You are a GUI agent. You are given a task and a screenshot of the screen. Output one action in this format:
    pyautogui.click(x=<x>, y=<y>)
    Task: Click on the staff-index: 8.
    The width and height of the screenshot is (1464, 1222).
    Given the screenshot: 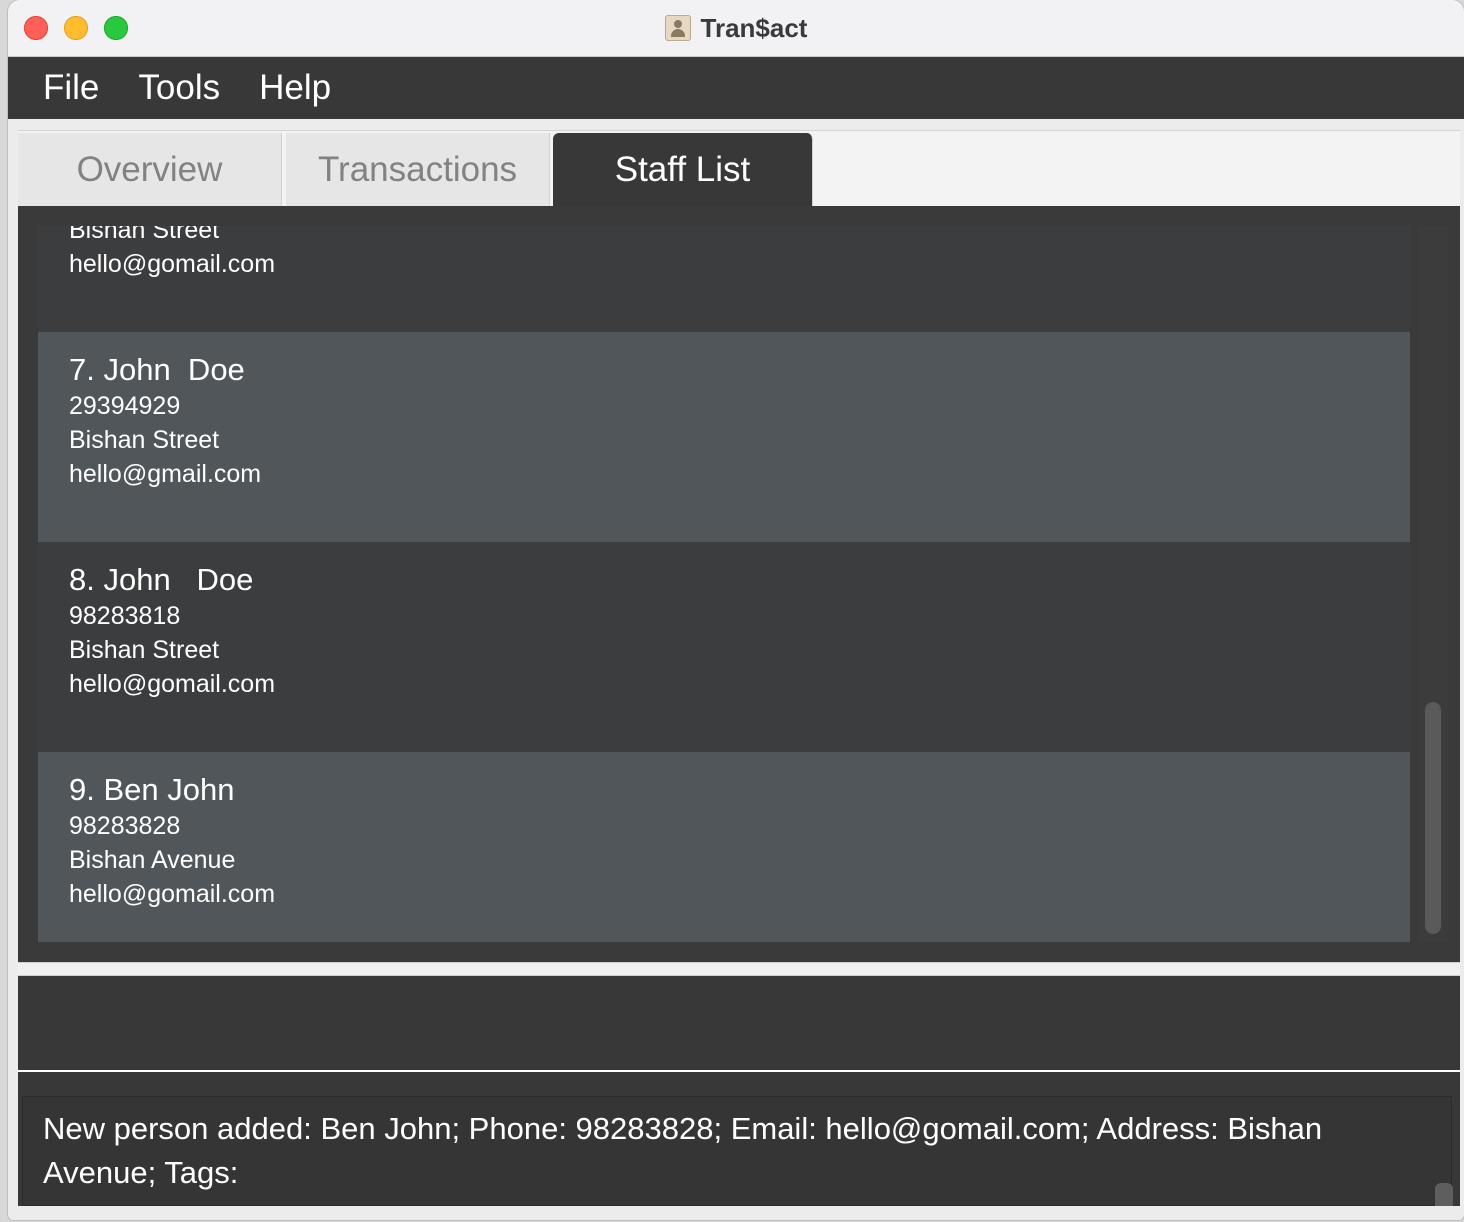 What is the action you would take?
    pyautogui.click(x=82, y=579)
    